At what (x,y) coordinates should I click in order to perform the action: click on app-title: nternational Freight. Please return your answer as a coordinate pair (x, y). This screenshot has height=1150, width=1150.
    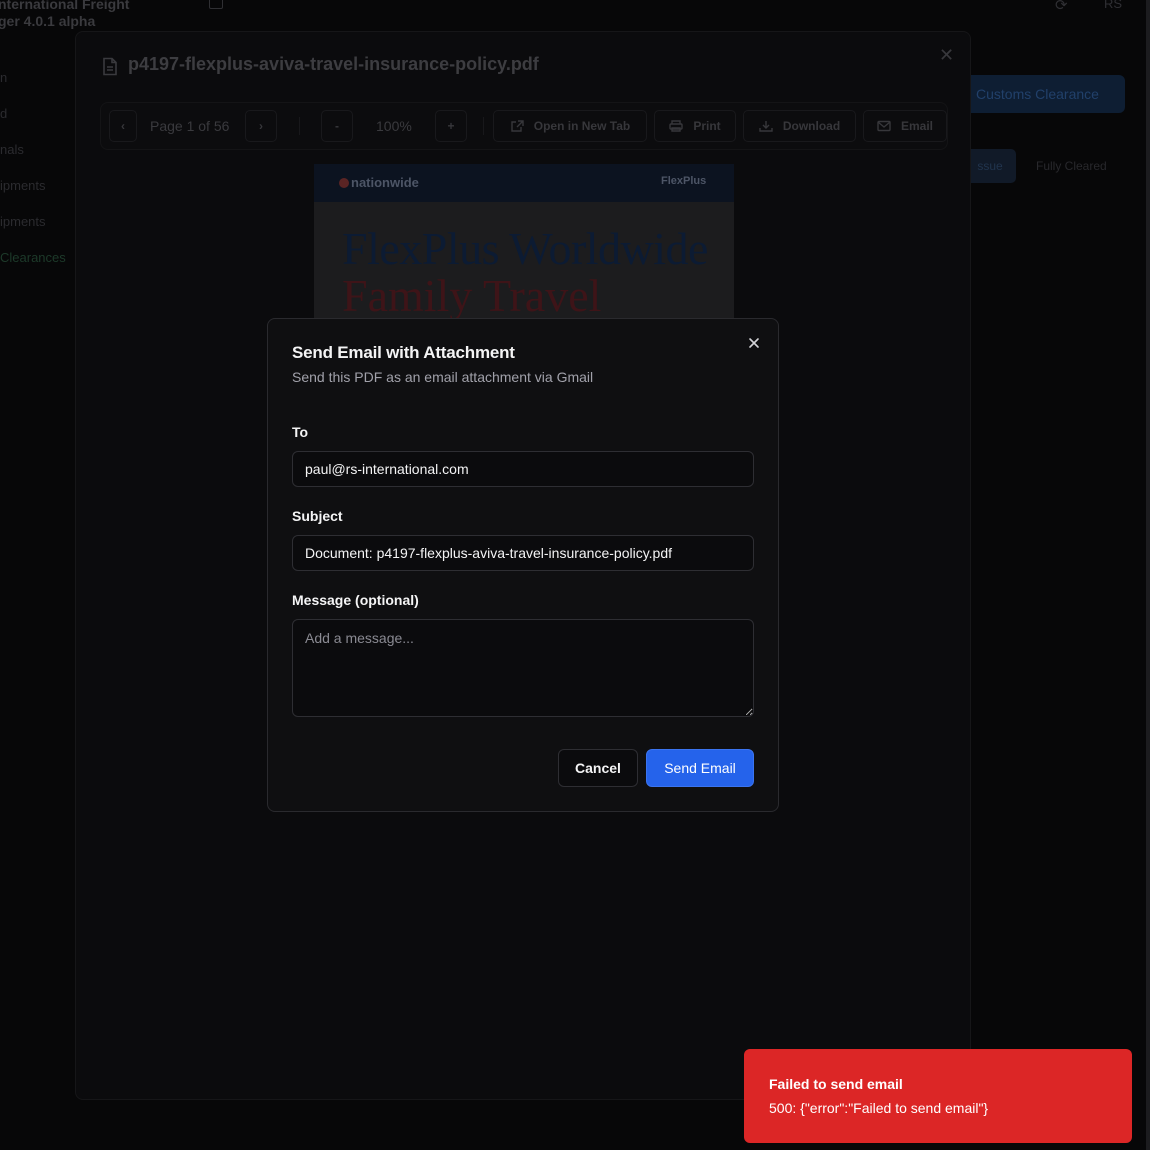
    Looking at the image, I should click on (65, 6).